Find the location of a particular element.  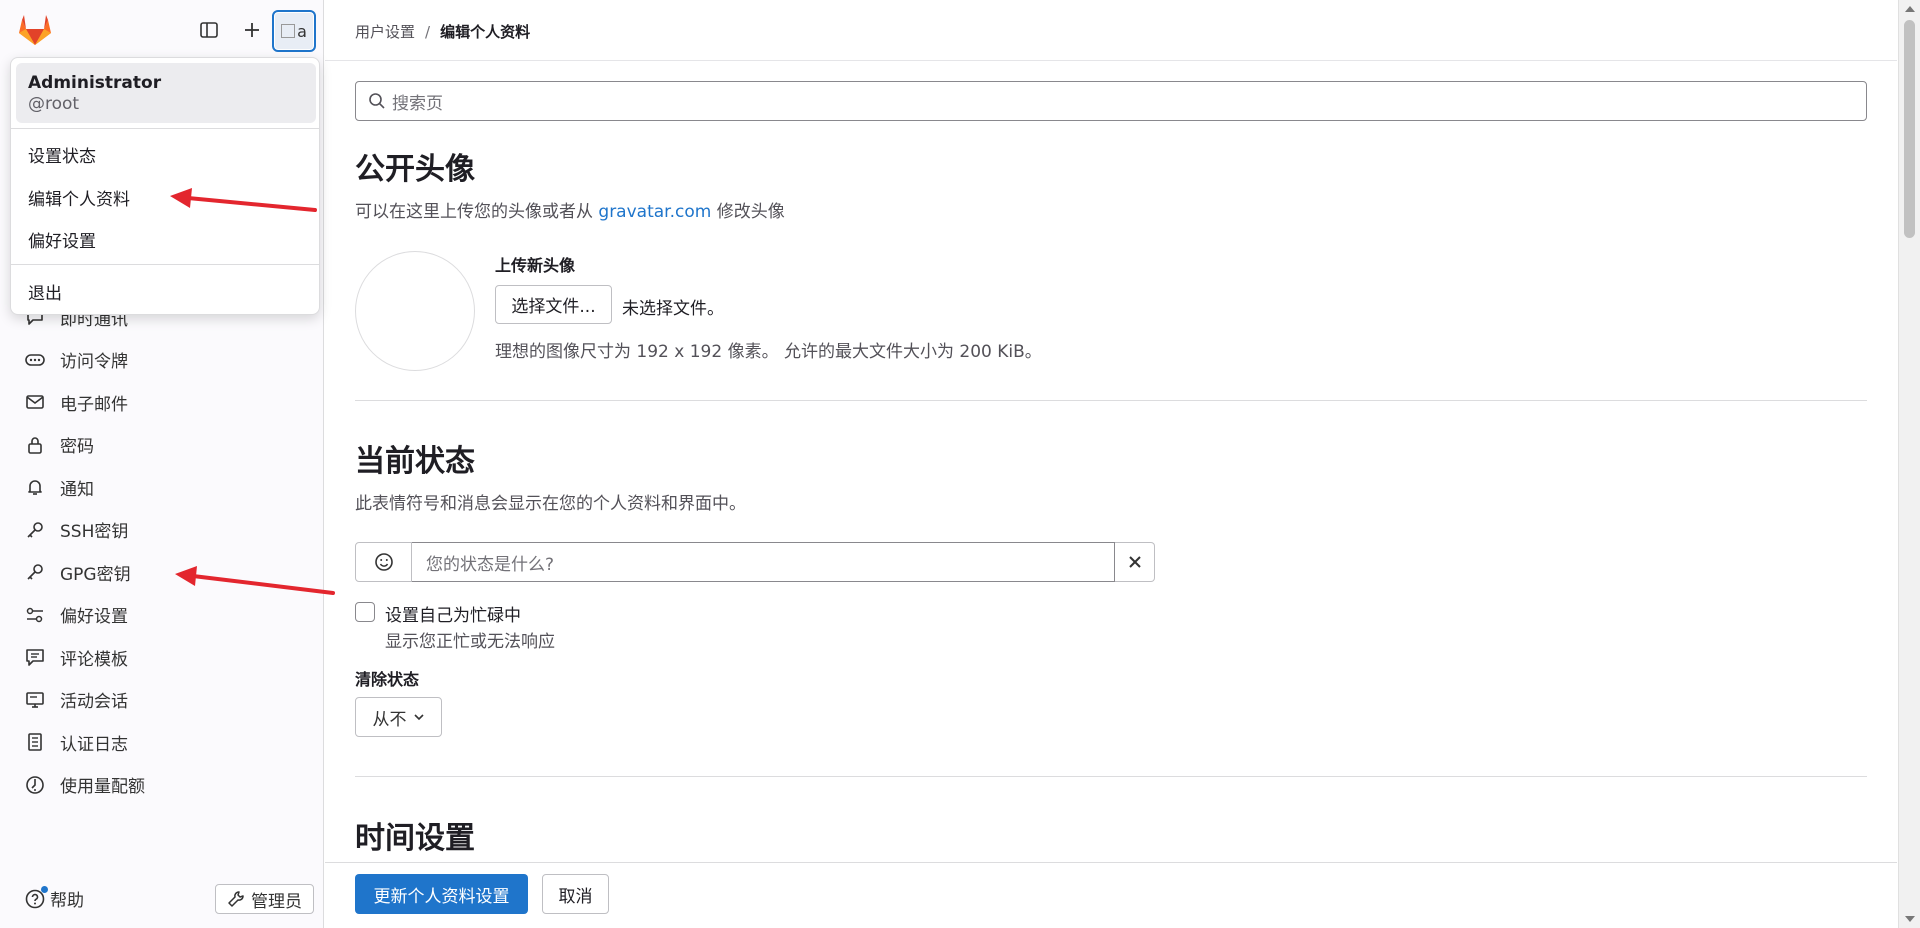

sidebar-nav: 应用 即时通讯 访问令牌 电子邮件 密码 通知 SSH密钥 GPG密钥 is located at coordinates (162, 546).